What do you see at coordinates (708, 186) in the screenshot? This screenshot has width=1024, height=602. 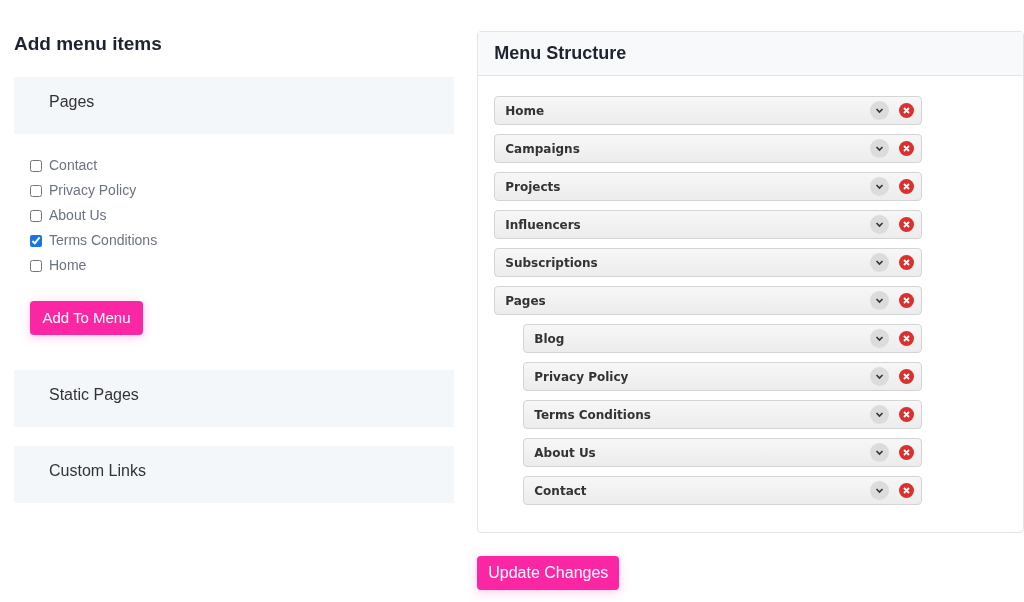 I see `menu-item: Projects` at bounding box center [708, 186].